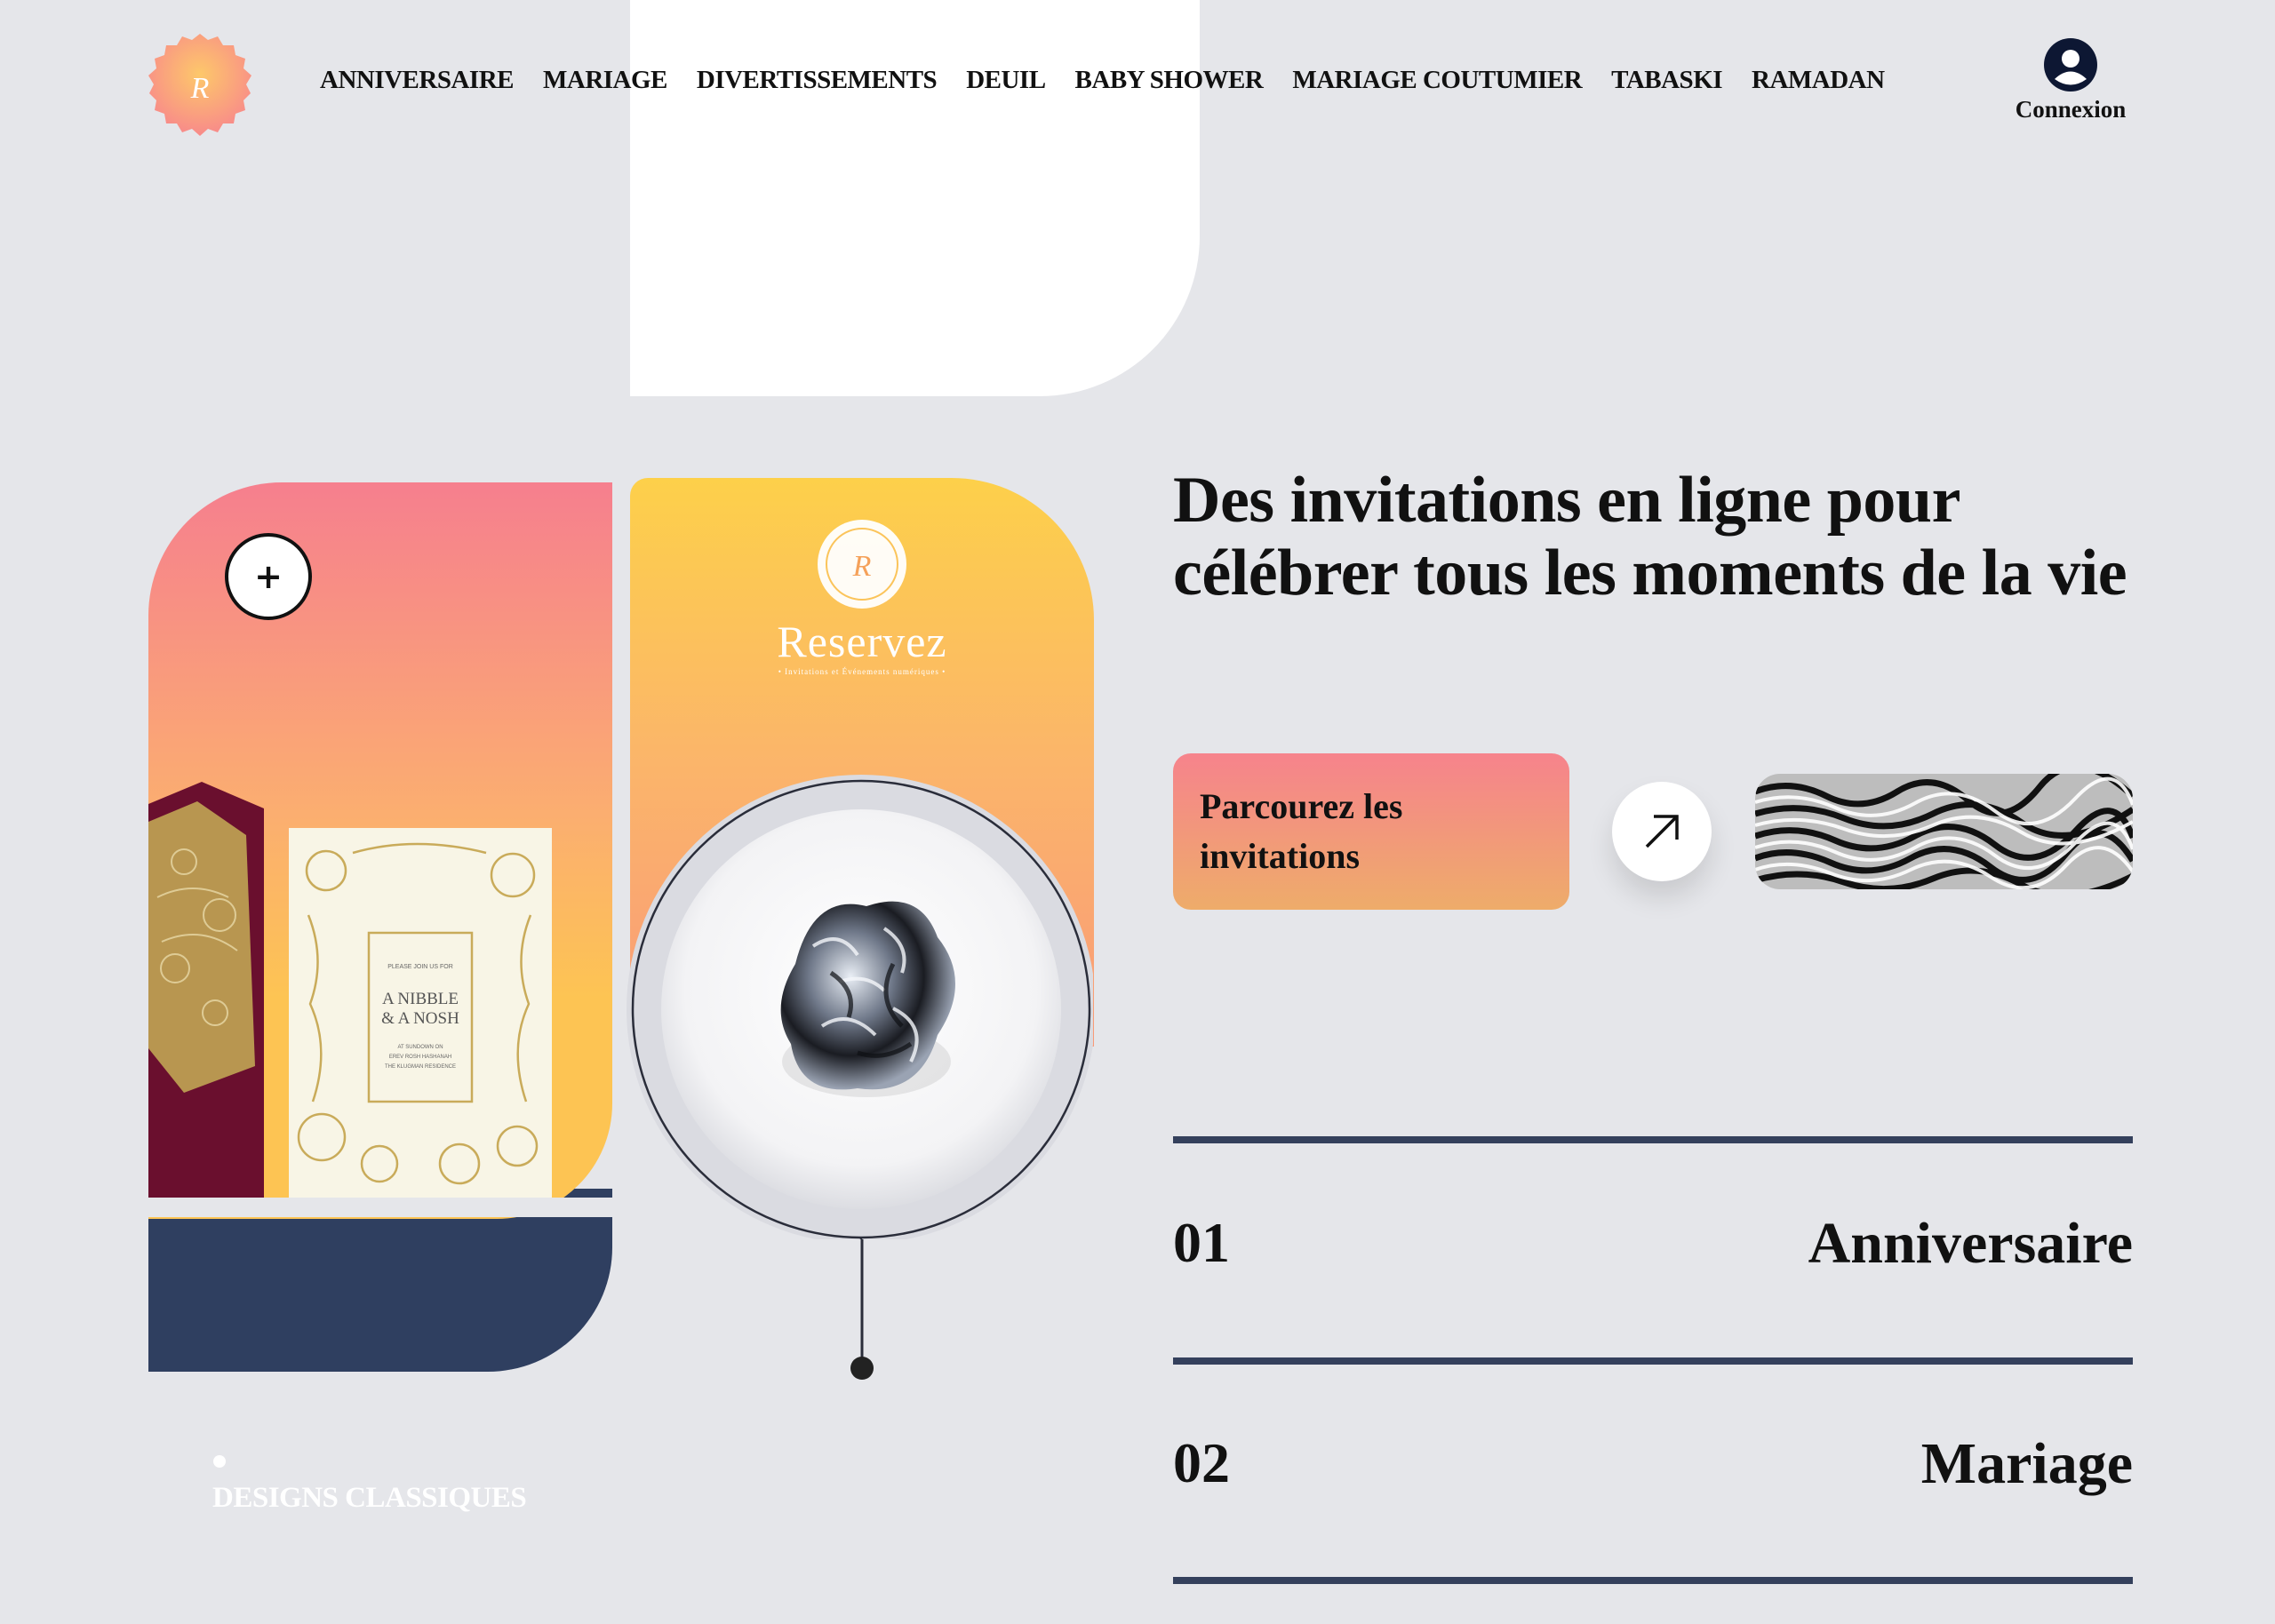 The height and width of the screenshot is (1624, 2275). What do you see at coordinates (420, 967) in the screenshot?
I see `invite-line-1: PLEASE JOIN US FOR` at bounding box center [420, 967].